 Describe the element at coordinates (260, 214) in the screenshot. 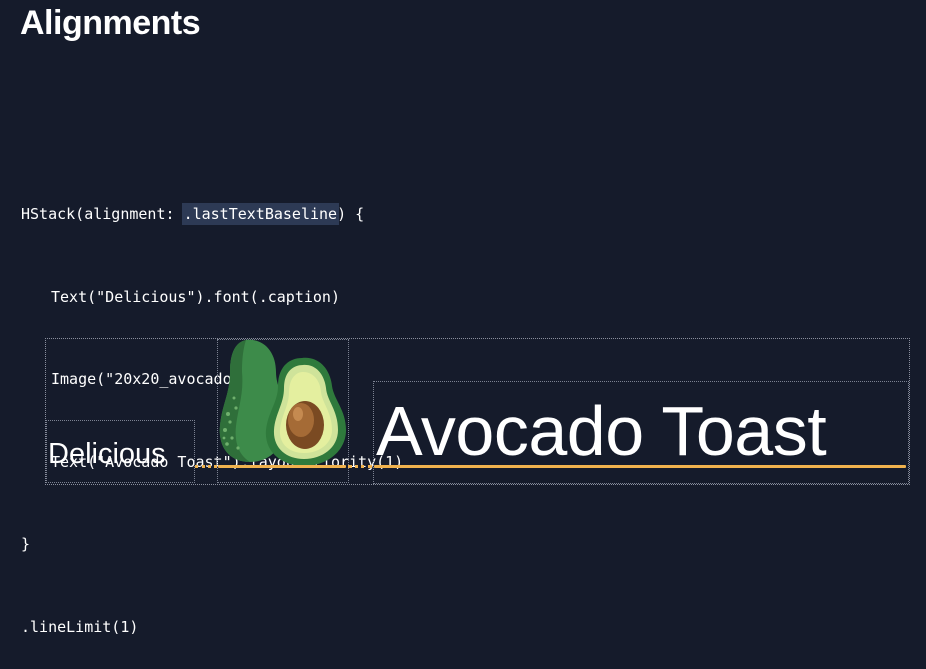

I see `code-highlight: .lastTextBaseline` at that location.